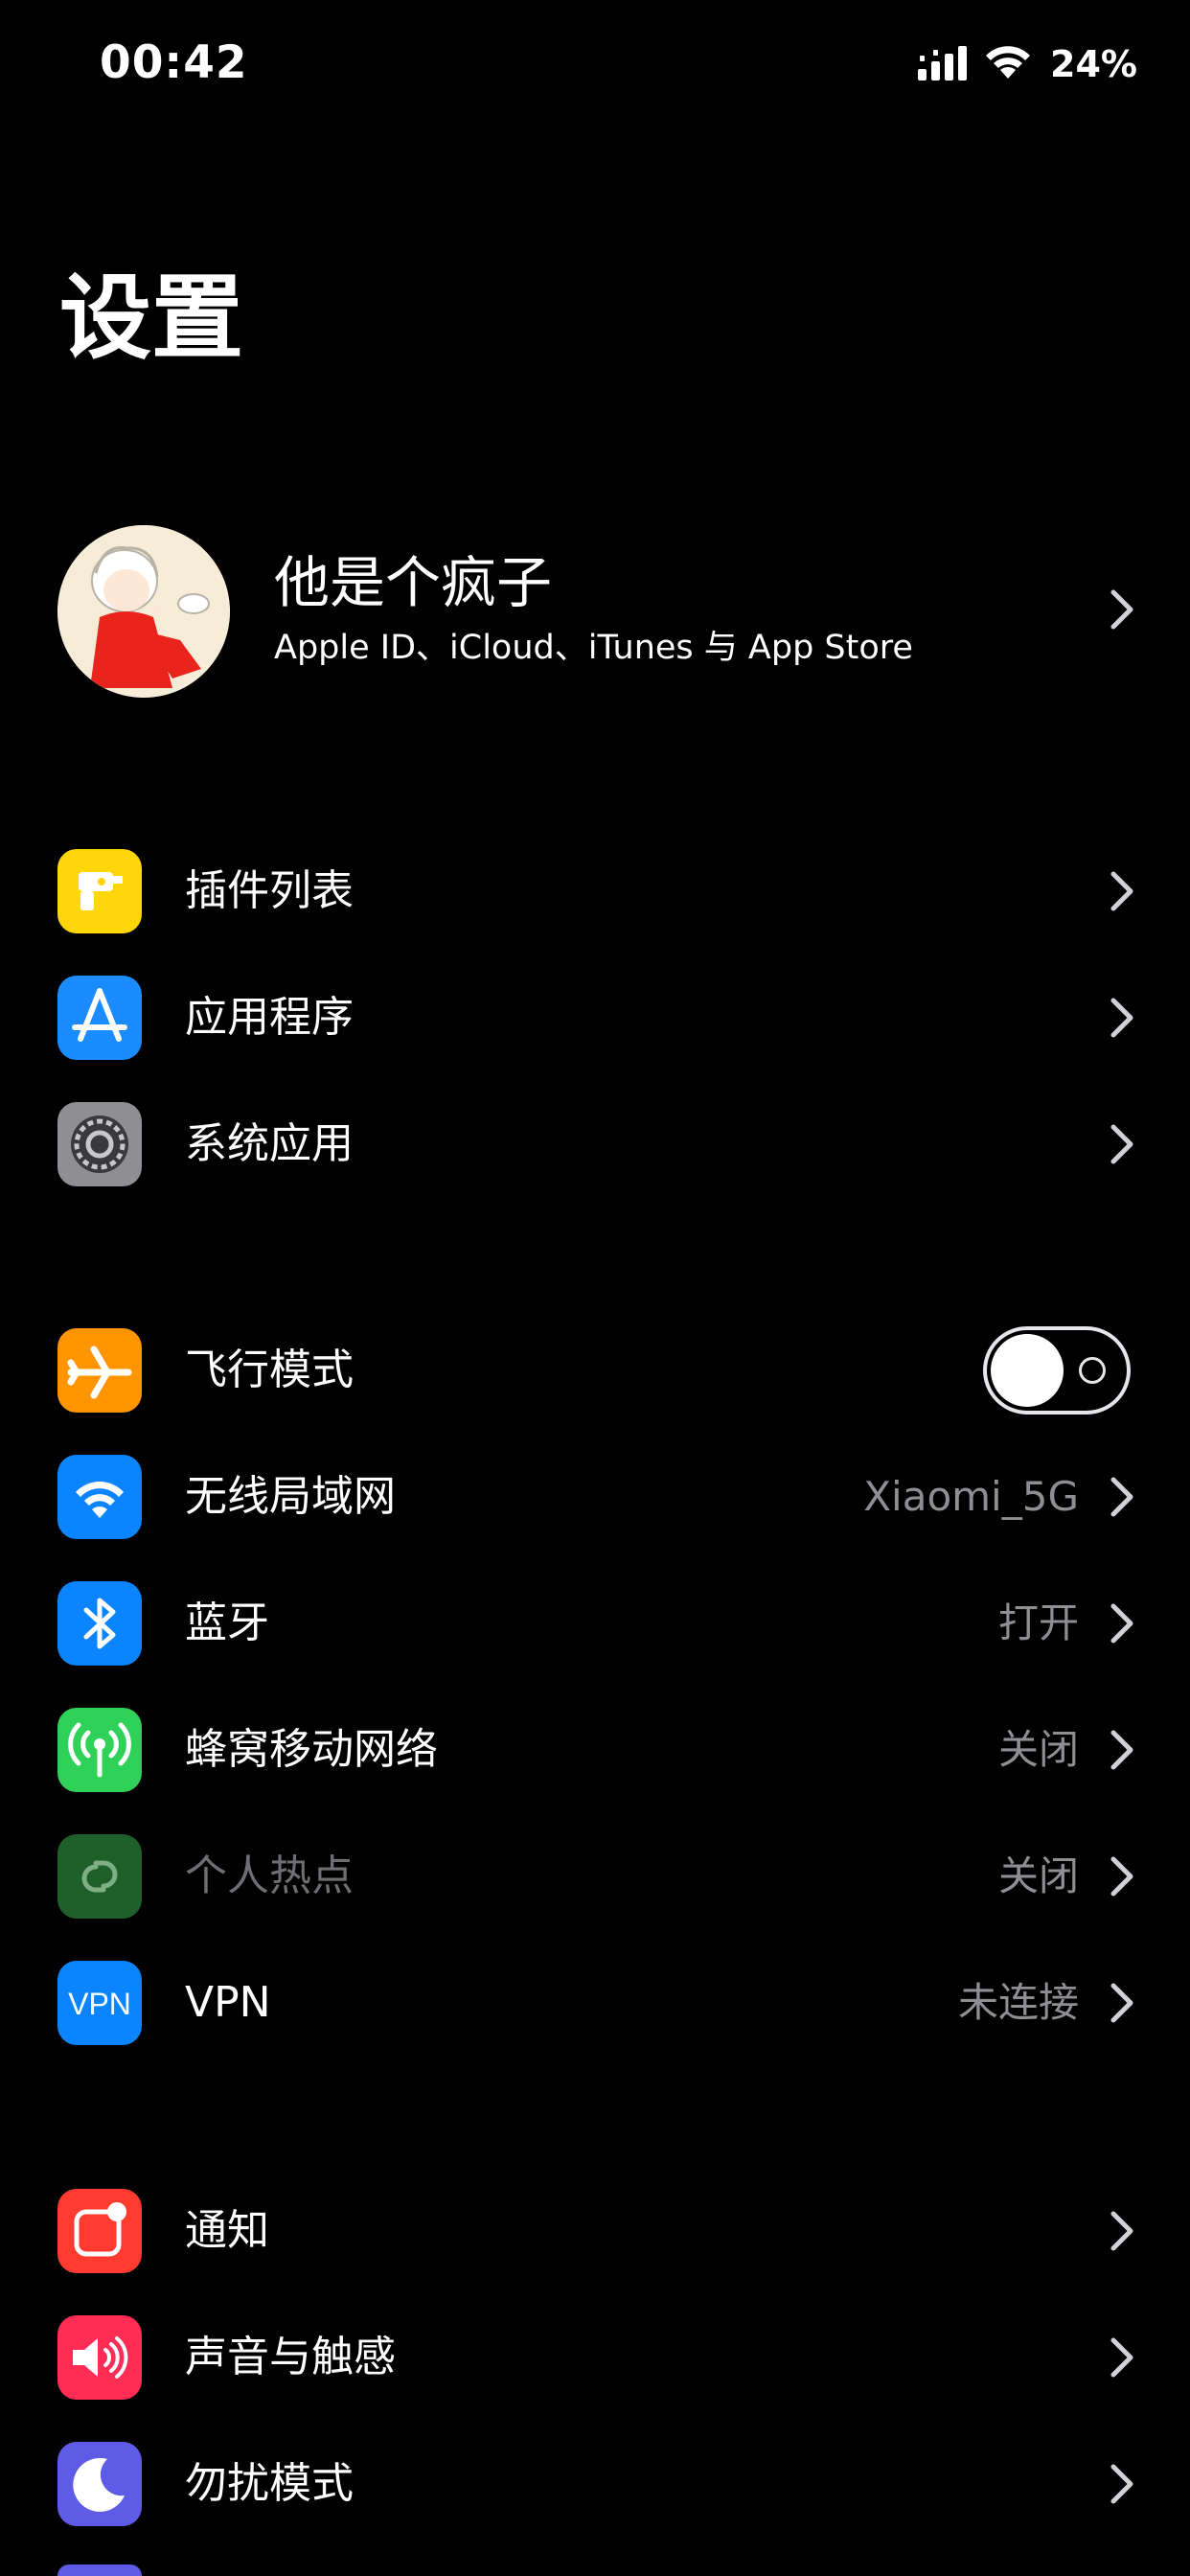 This screenshot has width=1190, height=2576. What do you see at coordinates (270, 1370) in the screenshot?
I see `row-label: 飞行模式` at bounding box center [270, 1370].